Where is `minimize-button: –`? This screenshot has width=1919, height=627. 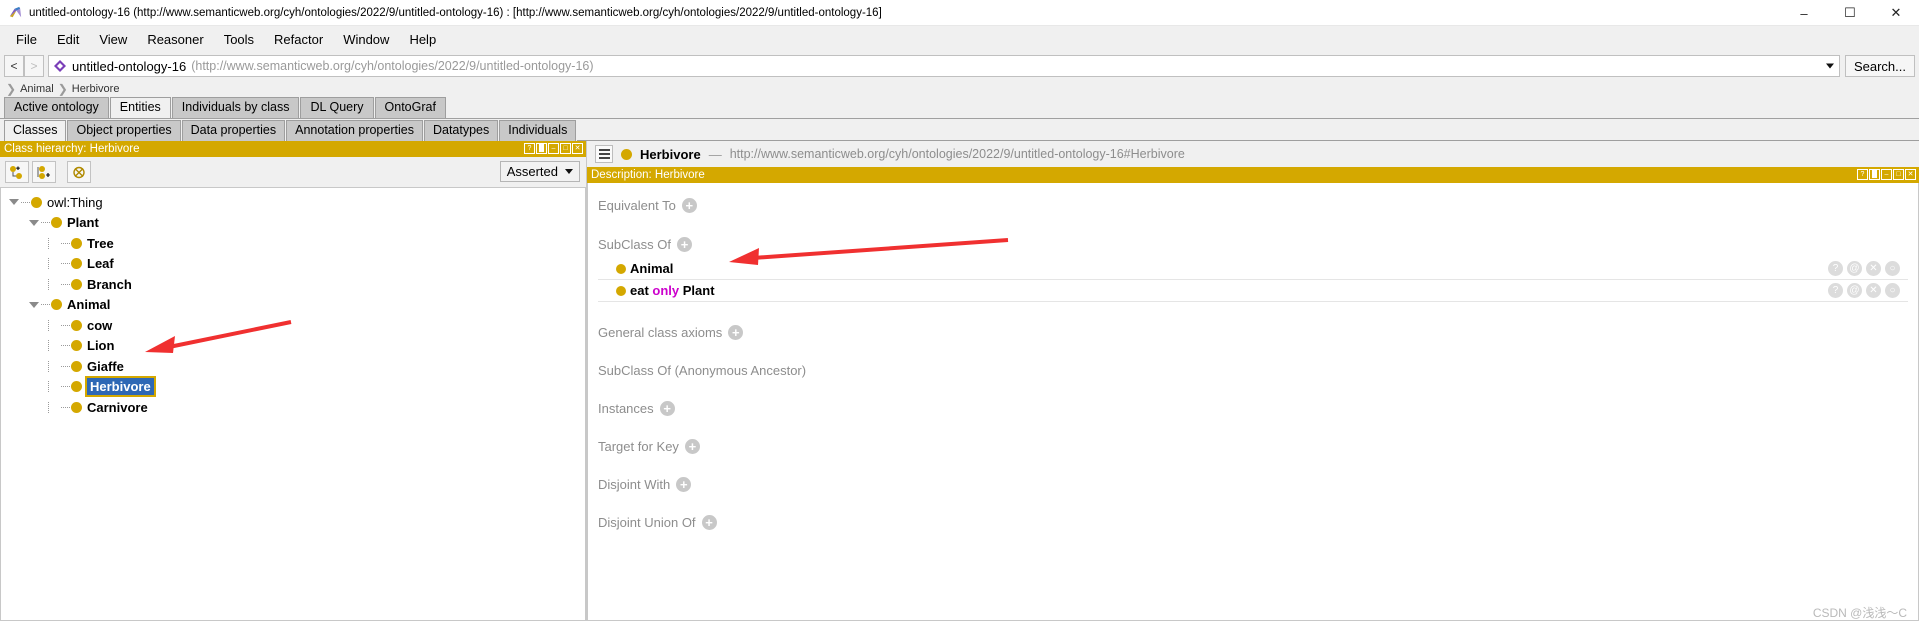 minimize-button: – is located at coordinates (1804, 13).